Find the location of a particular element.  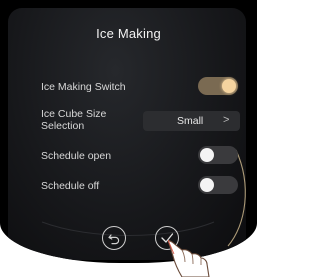

chevron-right-icon: > is located at coordinates (226, 120).